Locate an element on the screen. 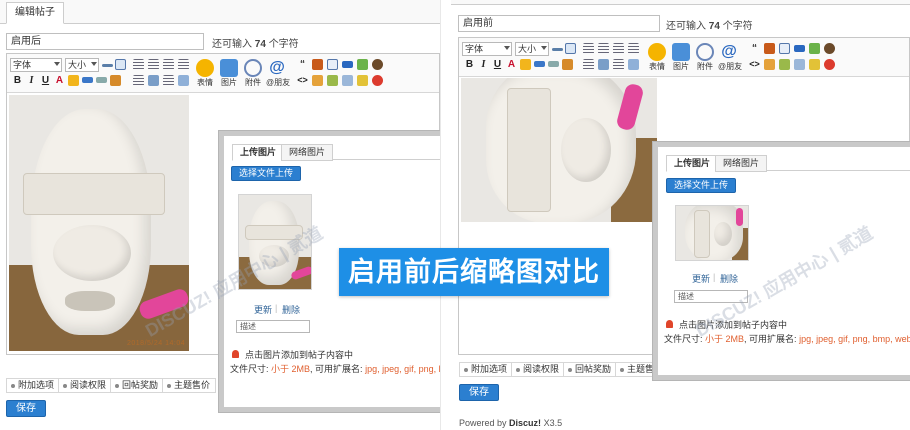 This screenshot has height=430, width=910. option-read-permission-label: 阅读权限 is located at coordinates (88, 385).